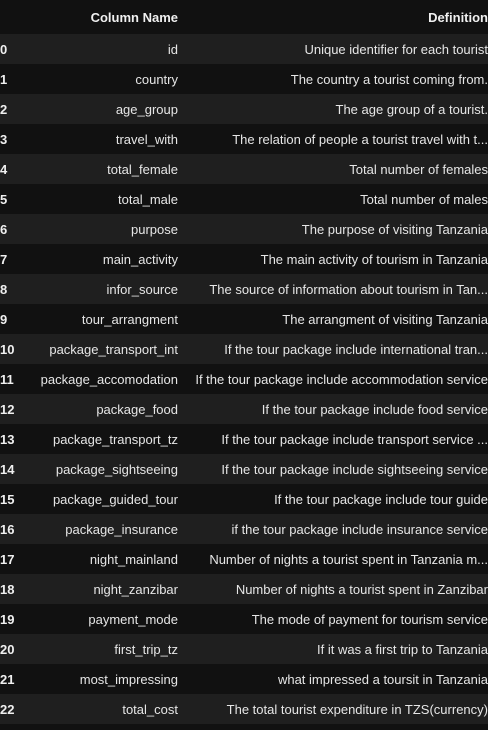 This screenshot has width=488, height=730. What do you see at coordinates (142, 289) in the screenshot?
I see `column-name-cell: infor_source` at bounding box center [142, 289].